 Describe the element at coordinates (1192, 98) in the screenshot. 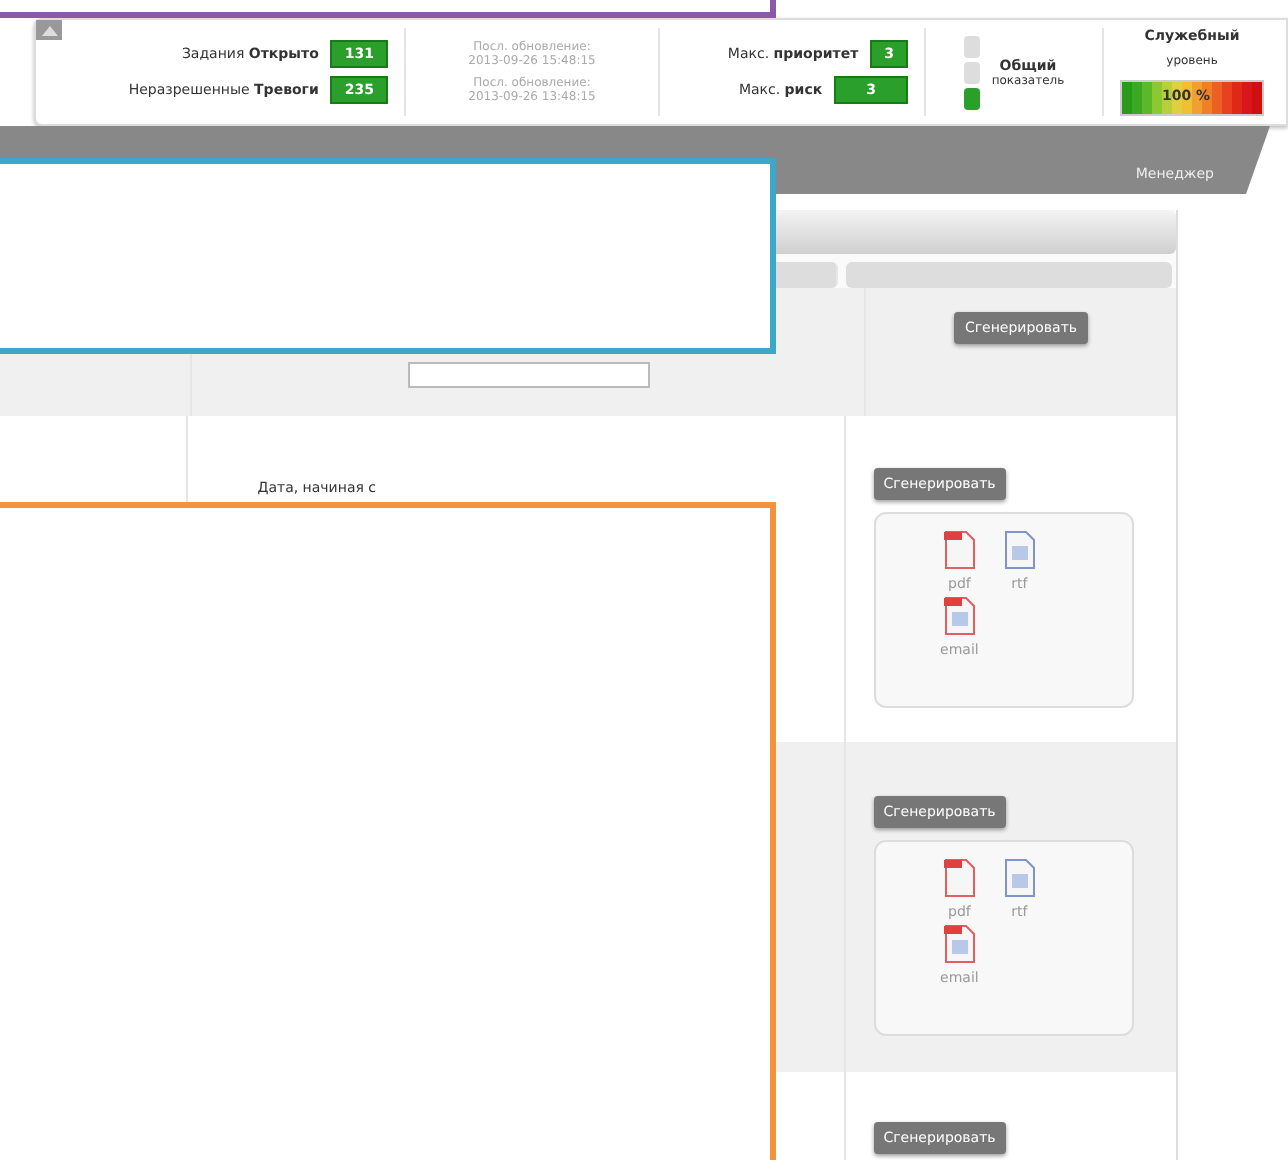

I see `gauge-drawing` at that location.